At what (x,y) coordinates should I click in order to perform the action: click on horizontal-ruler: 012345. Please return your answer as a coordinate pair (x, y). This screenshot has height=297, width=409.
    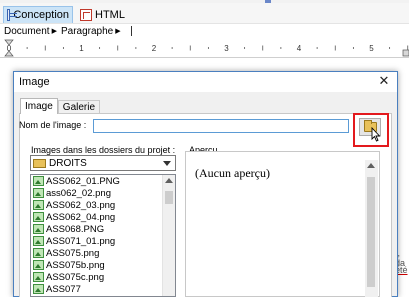
    Looking at the image, I should click on (204, 48).